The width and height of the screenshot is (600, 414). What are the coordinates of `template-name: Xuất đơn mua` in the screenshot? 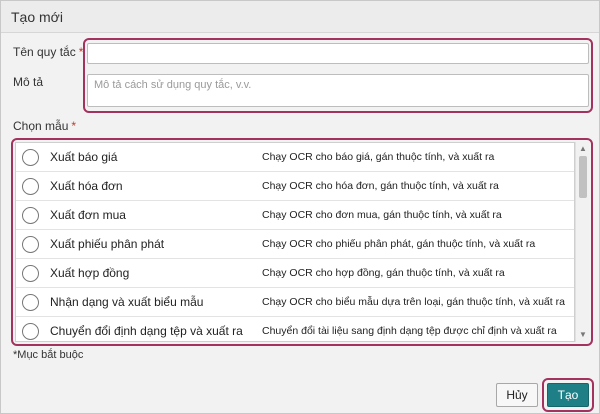 It's located at (88, 215).